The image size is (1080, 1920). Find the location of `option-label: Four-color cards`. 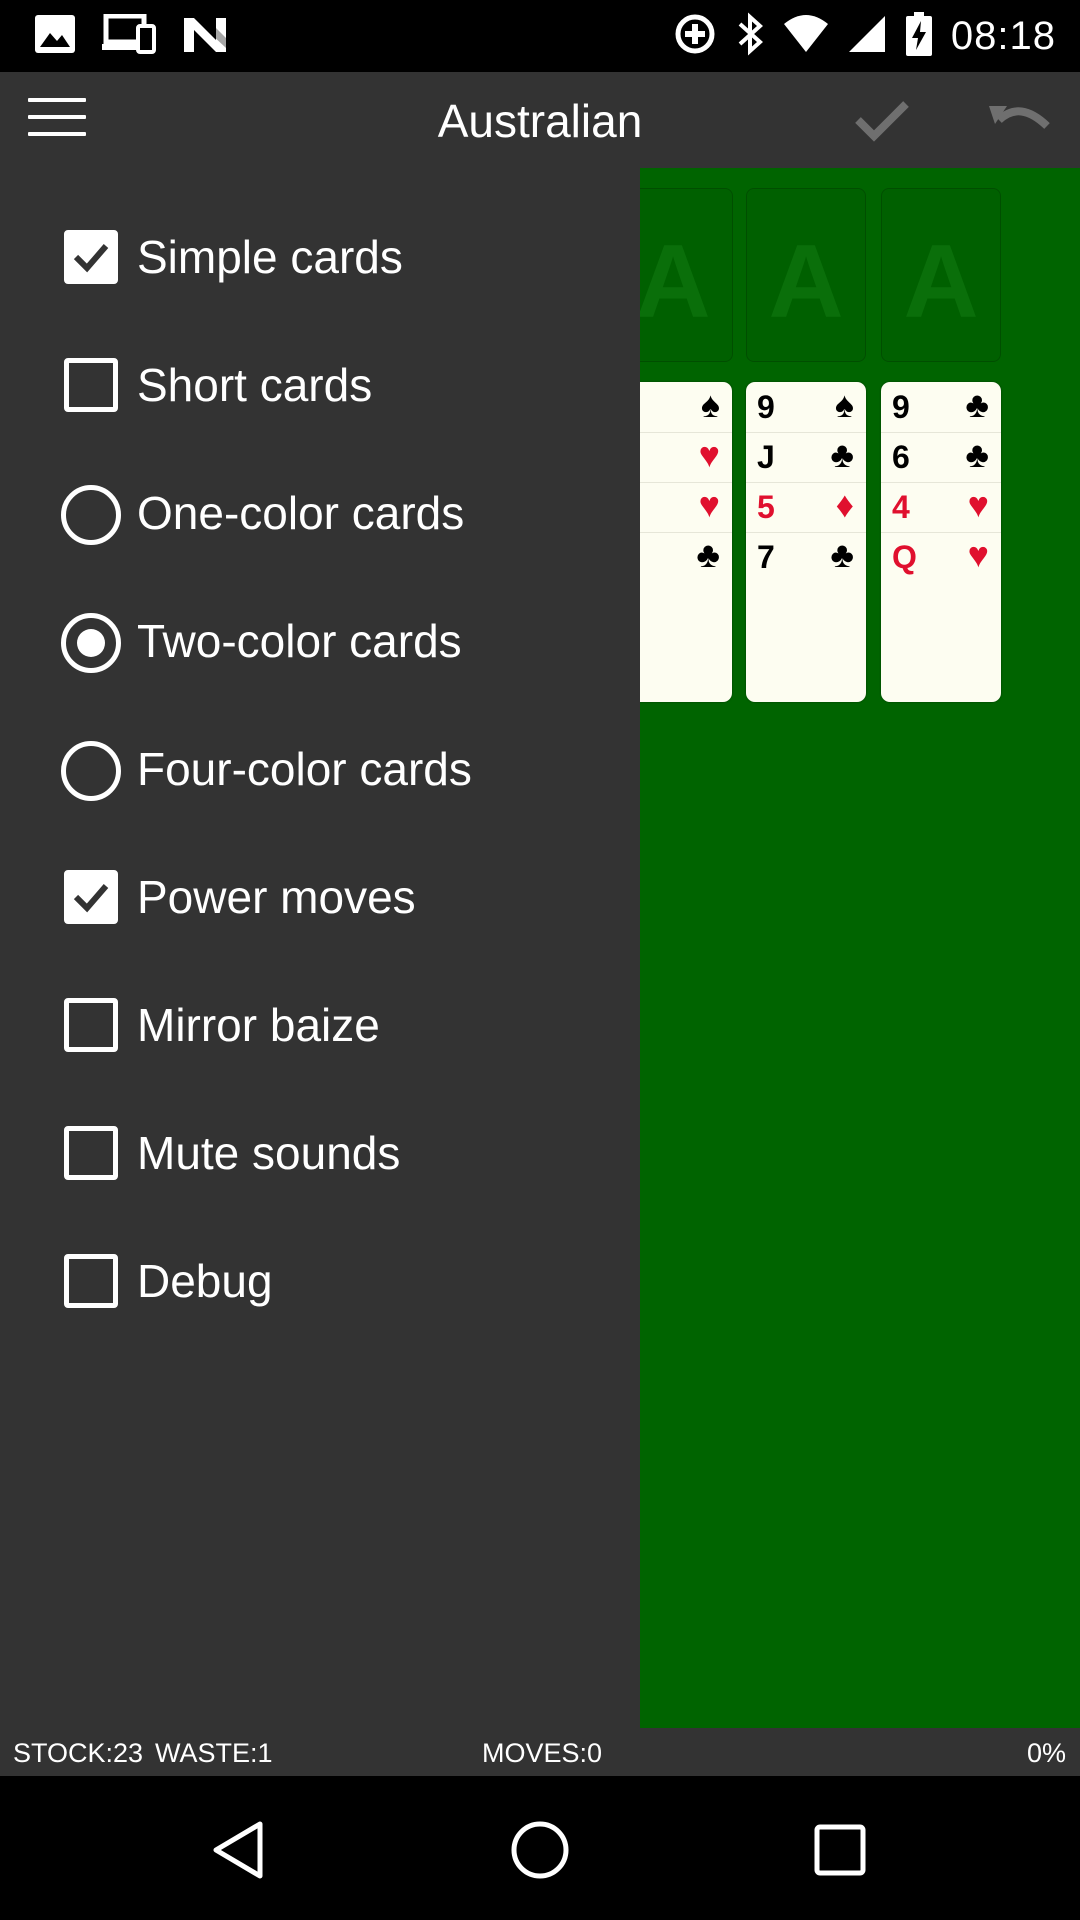

option-label: Four-color cards is located at coordinates (304, 769).